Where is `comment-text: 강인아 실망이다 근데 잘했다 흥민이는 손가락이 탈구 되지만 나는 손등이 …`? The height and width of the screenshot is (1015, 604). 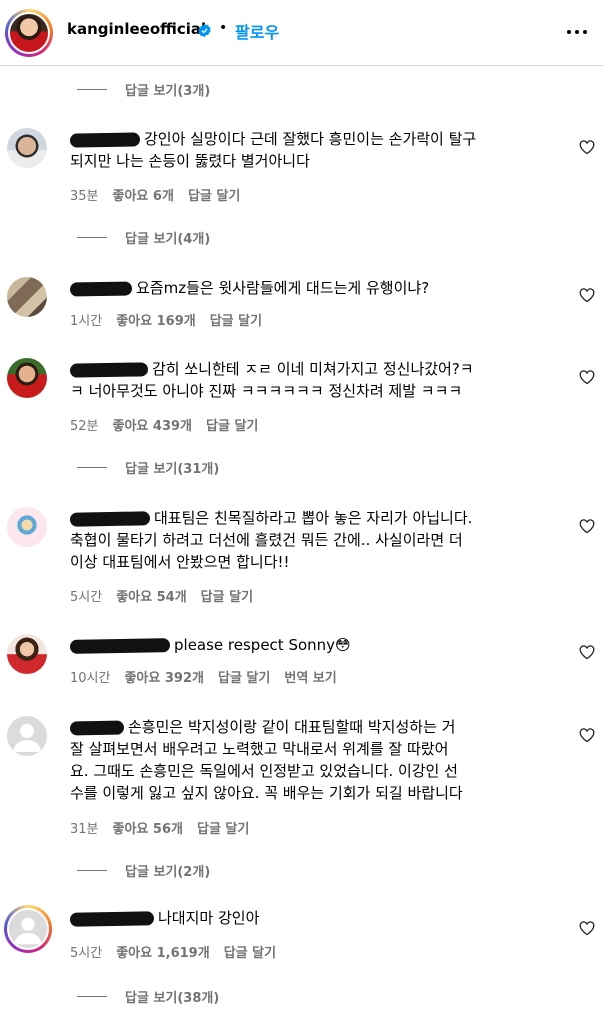
comment-text: 강인아 실망이다 근데 잘했다 흥민이는 손가락이 탈구 되지만 나는 손등이 … is located at coordinates (313, 150).